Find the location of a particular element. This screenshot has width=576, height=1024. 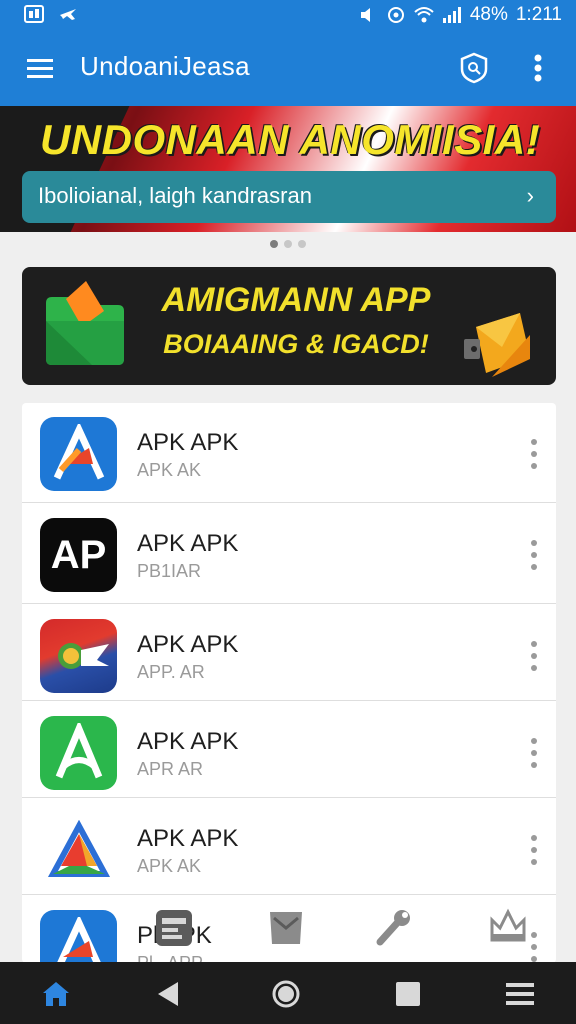

back-icon is located at coordinates (168, 994).